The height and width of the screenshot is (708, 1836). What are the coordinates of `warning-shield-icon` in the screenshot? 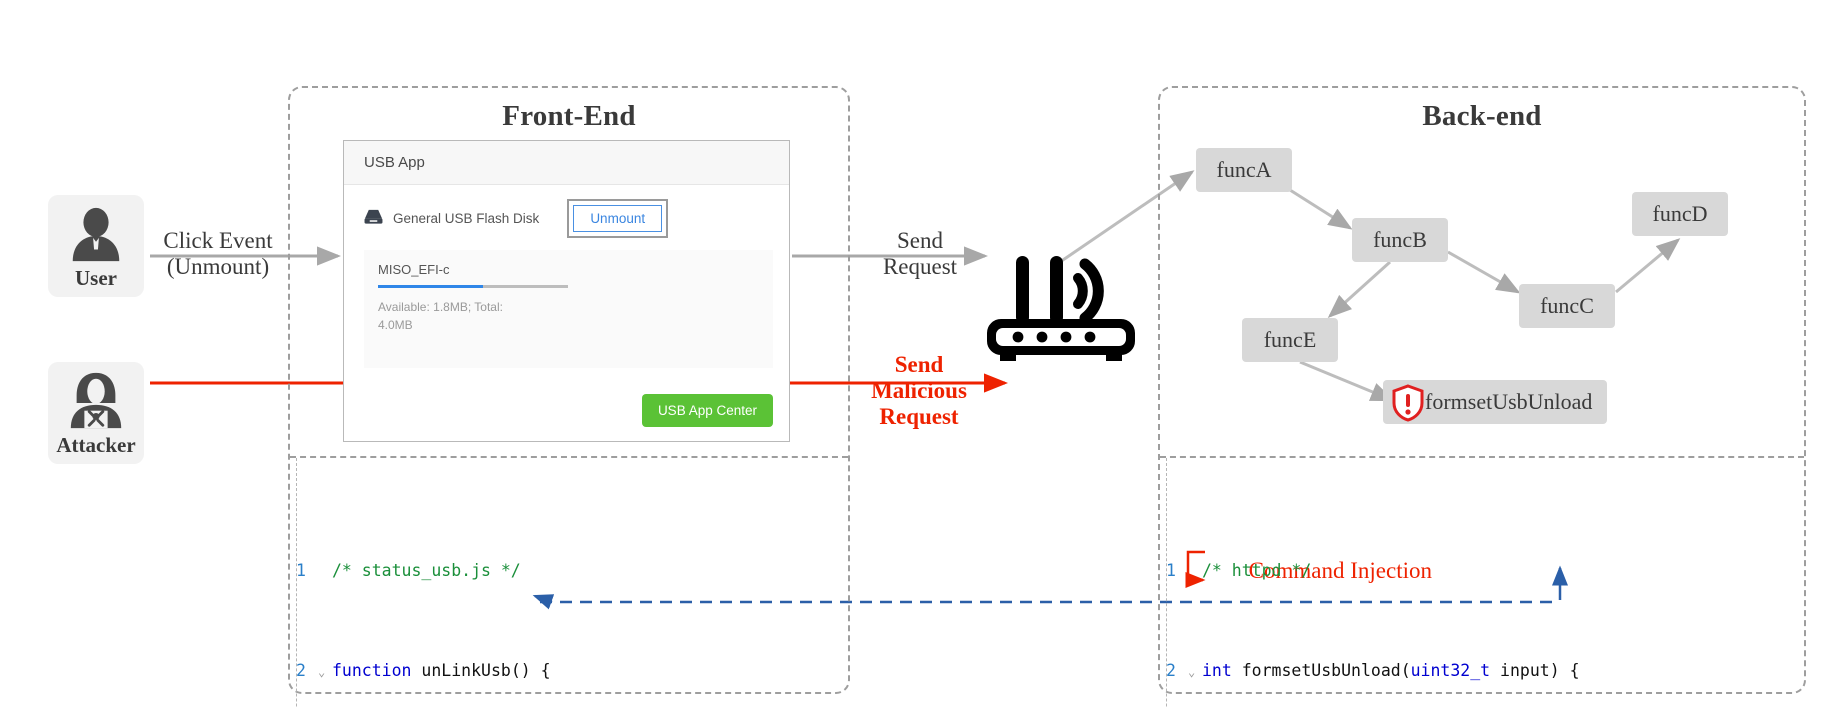 It's located at (1408, 406).